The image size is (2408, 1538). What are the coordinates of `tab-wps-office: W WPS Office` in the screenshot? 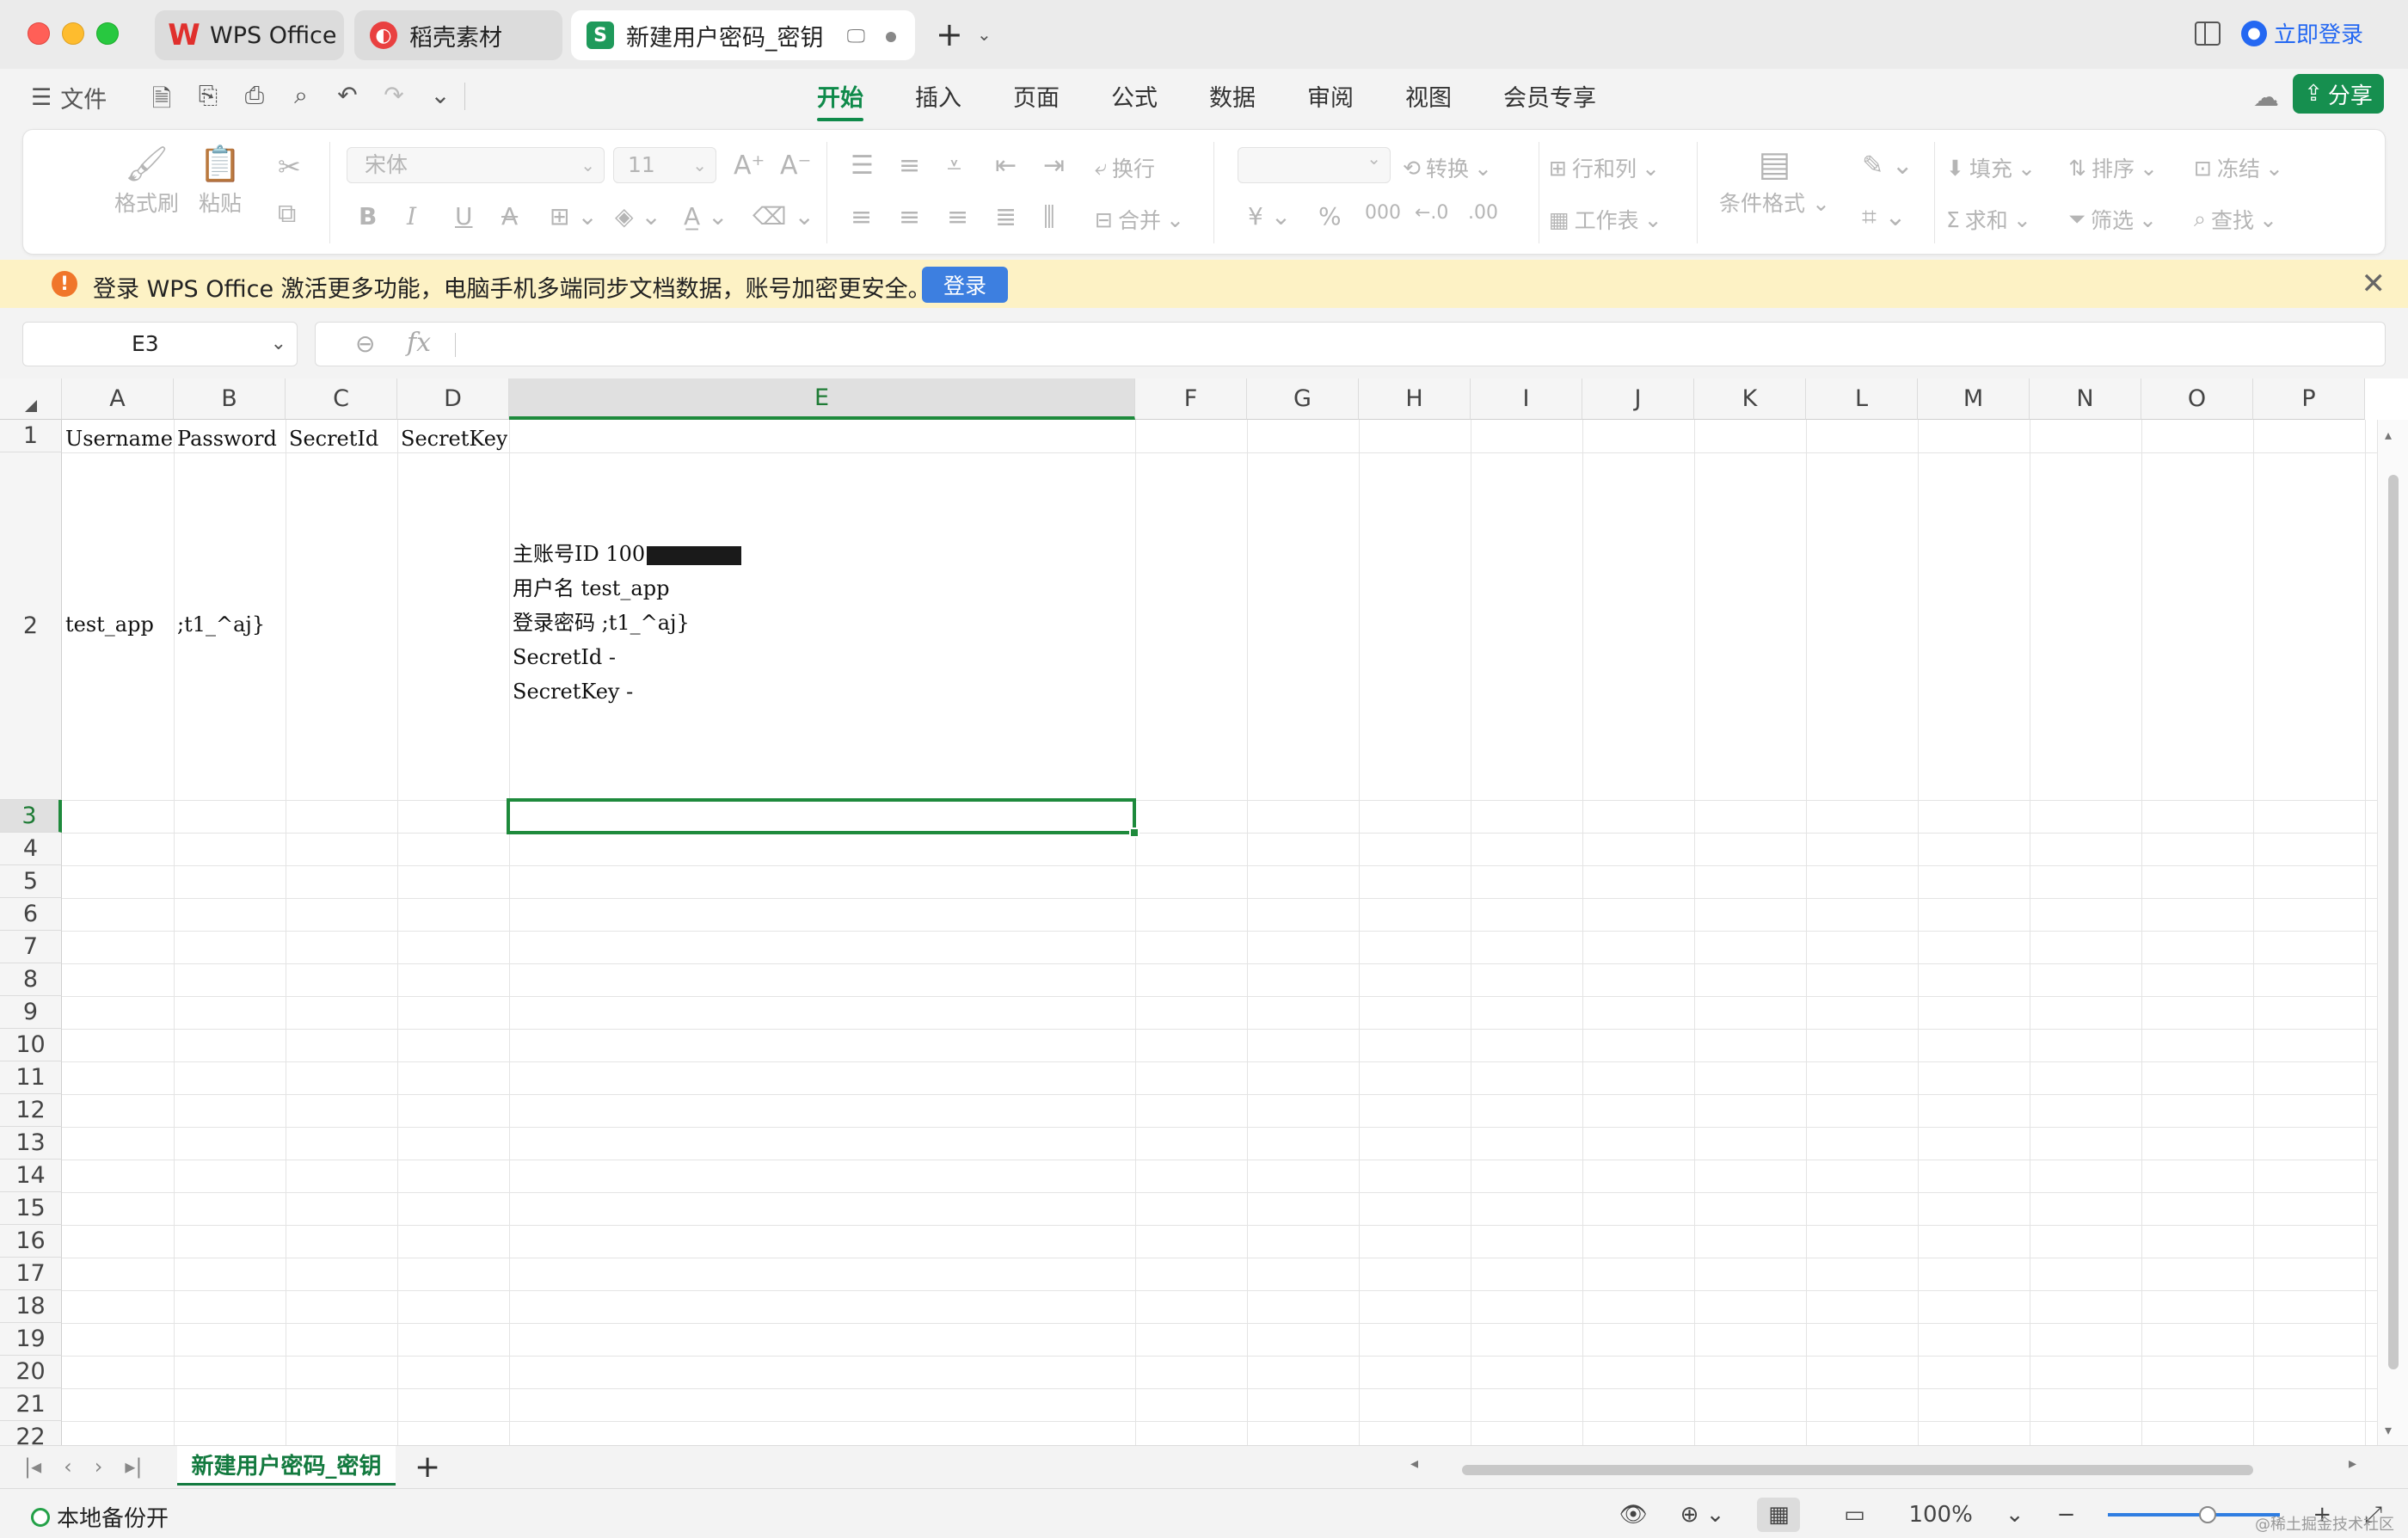 It's located at (250, 35).